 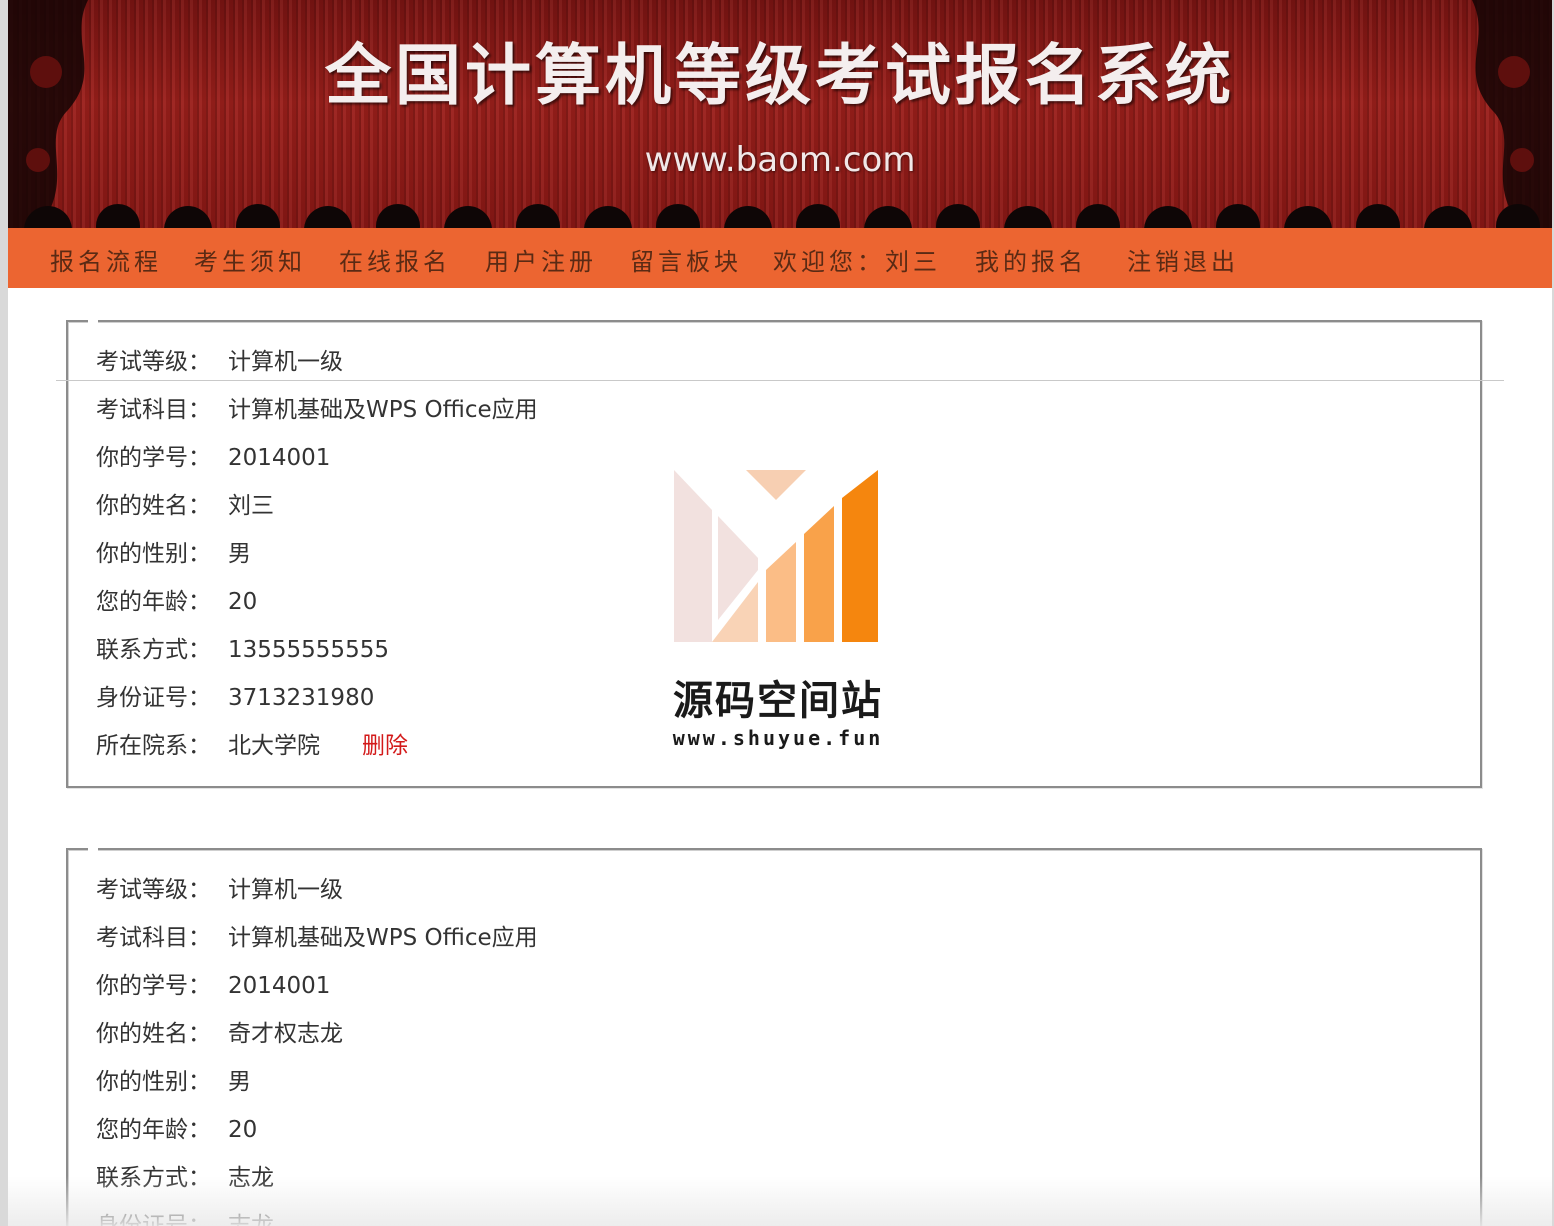 I want to click on record-row-name: 你的姓名： 刘三, so click(x=185, y=506).